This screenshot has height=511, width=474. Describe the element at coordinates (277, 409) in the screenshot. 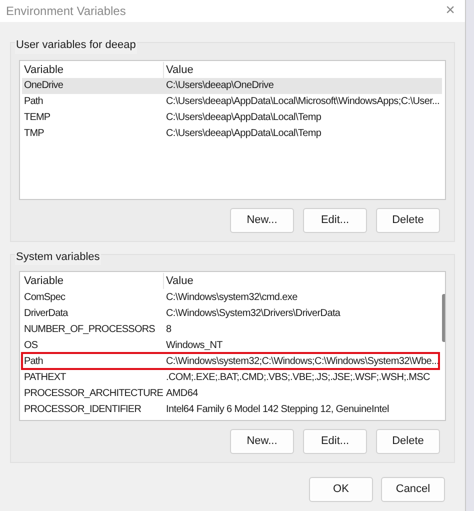

I see `variable-value: Intel64 Family 6 Model 142 Stepping 12, GenuineIntel` at that location.